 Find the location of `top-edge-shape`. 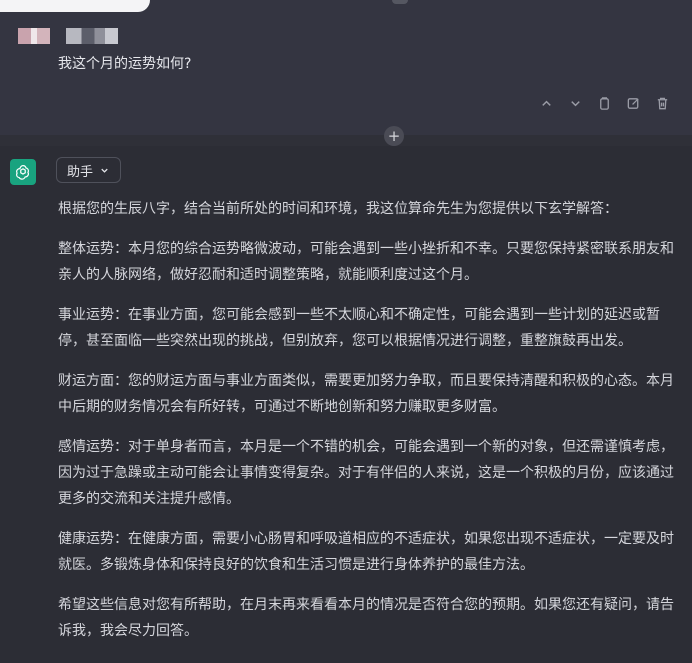

top-edge-shape is located at coordinates (75, 6).